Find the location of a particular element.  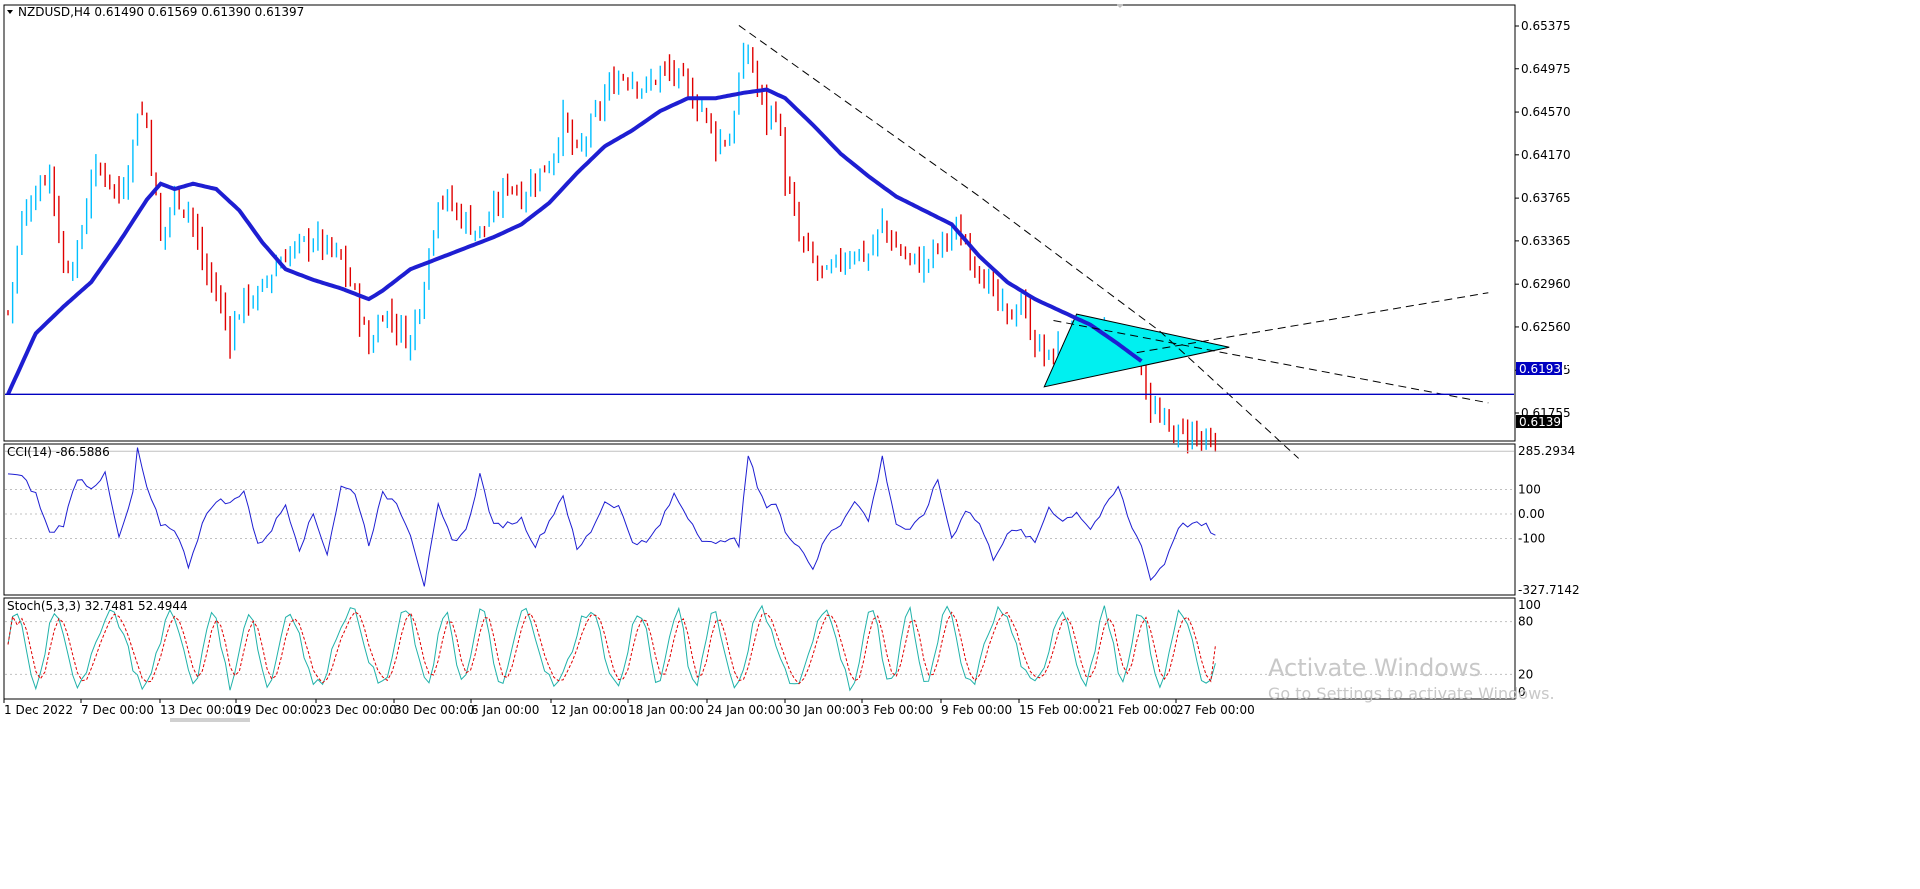

scrollbar-thumb is located at coordinates (210, 720).